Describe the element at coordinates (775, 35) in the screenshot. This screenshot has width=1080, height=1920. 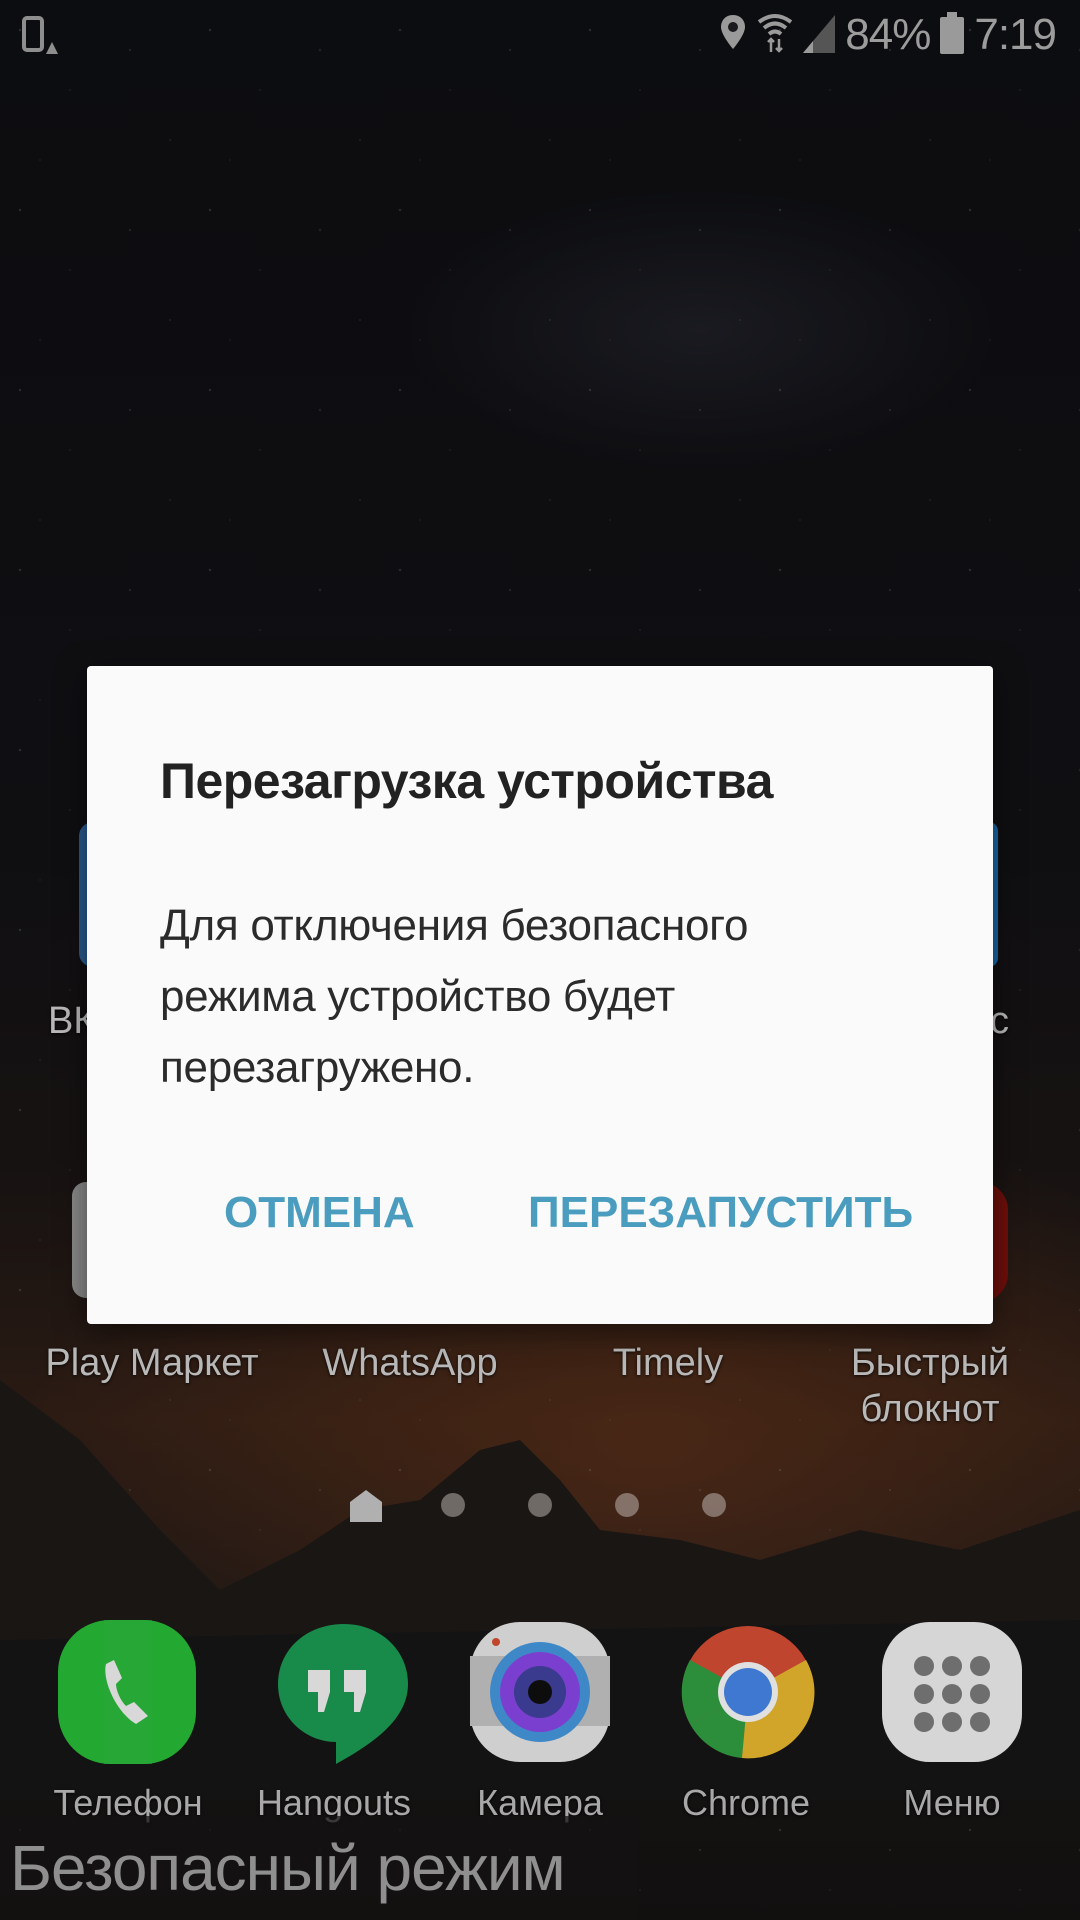
I see `wifi-icon` at that location.